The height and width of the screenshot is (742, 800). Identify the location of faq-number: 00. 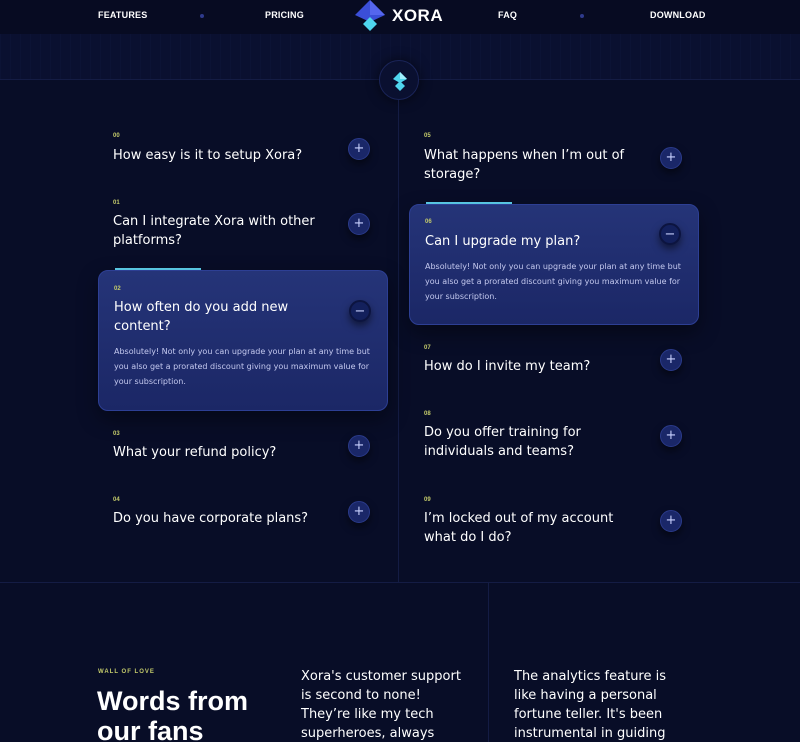
(116, 136).